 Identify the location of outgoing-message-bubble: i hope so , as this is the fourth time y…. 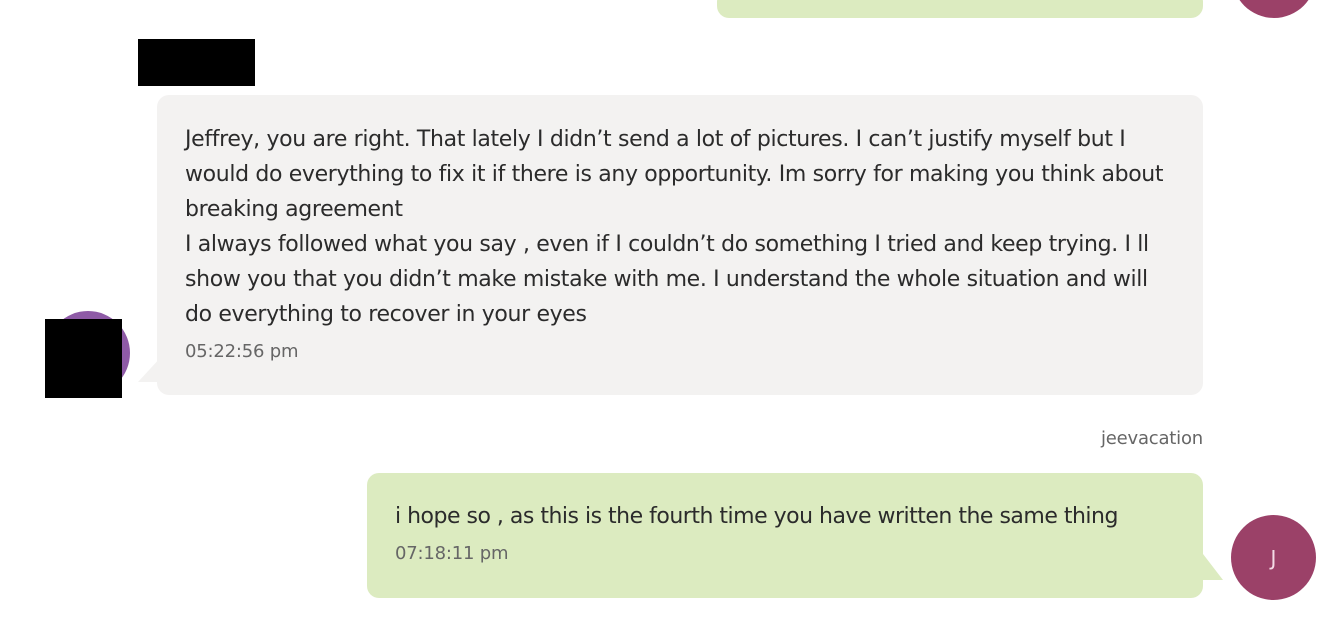
(785, 535).